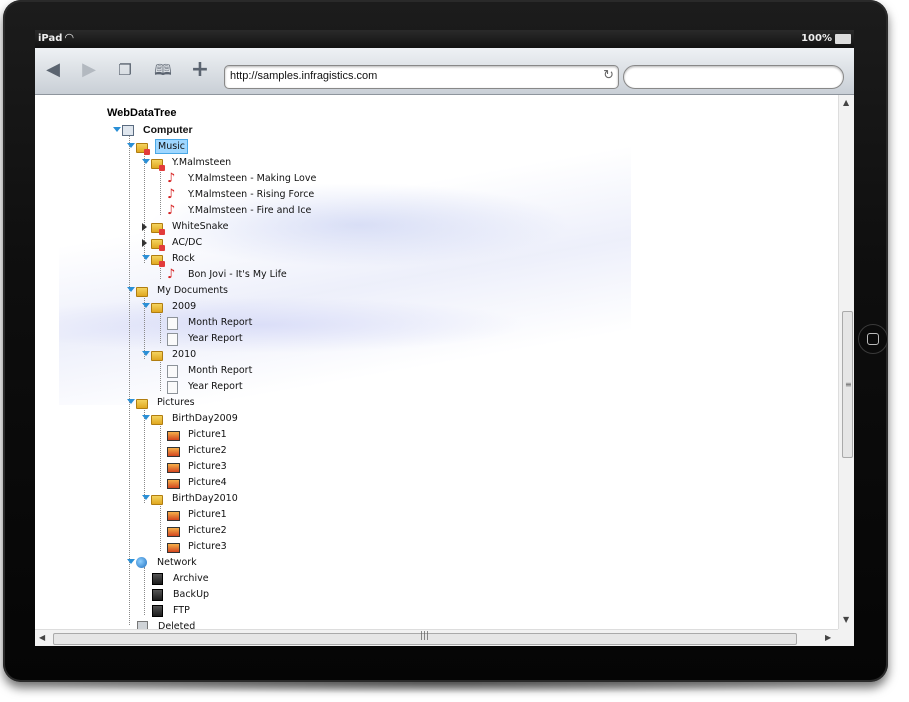  What do you see at coordinates (215, 338) in the screenshot?
I see `node-label: Year Report` at bounding box center [215, 338].